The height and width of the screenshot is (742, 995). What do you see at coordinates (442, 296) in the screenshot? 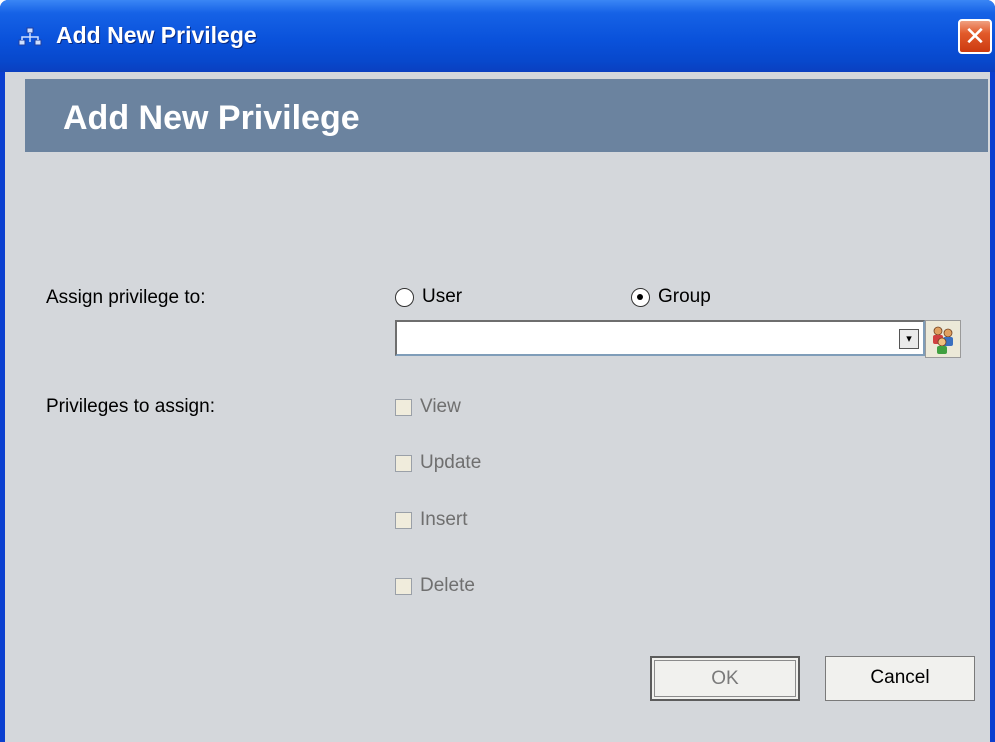
I see `radio-user-label: User` at bounding box center [442, 296].